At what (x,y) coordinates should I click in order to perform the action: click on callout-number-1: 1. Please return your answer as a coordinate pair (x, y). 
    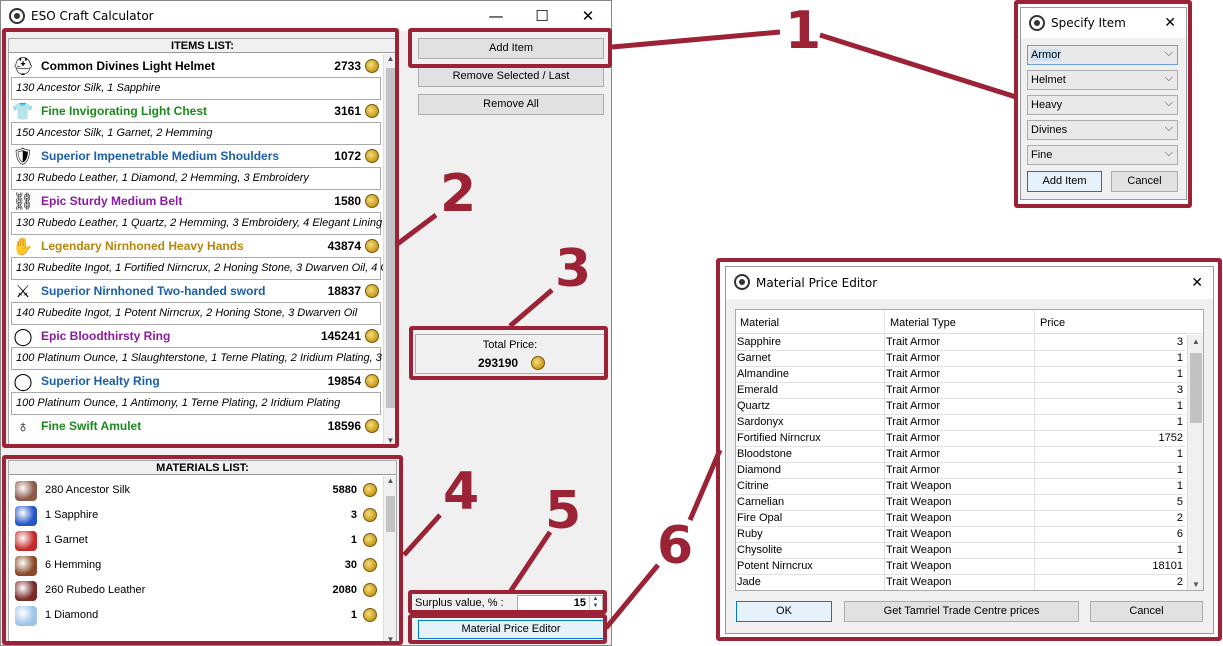
    Looking at the image, I should click on (803, 31).